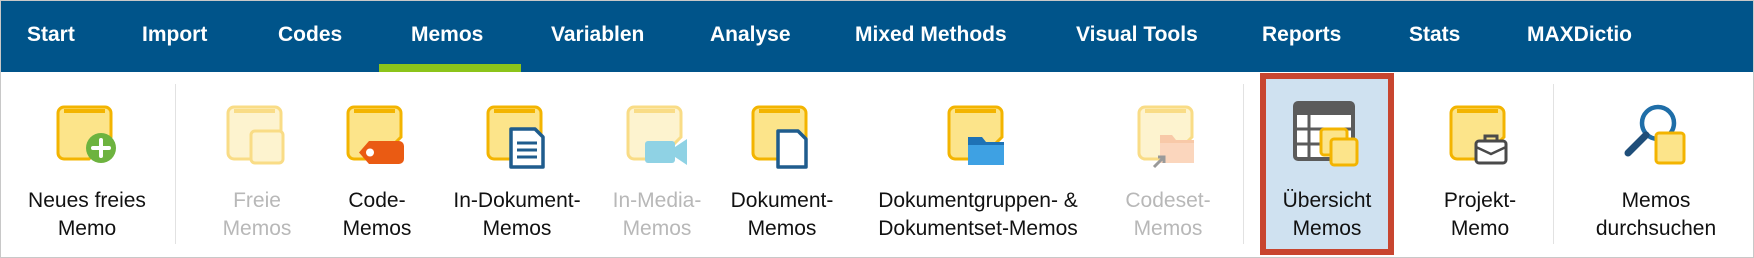 This screenshot has height=258, width=1754. I want to click on memo-overview-icon, so click(1326, 134).